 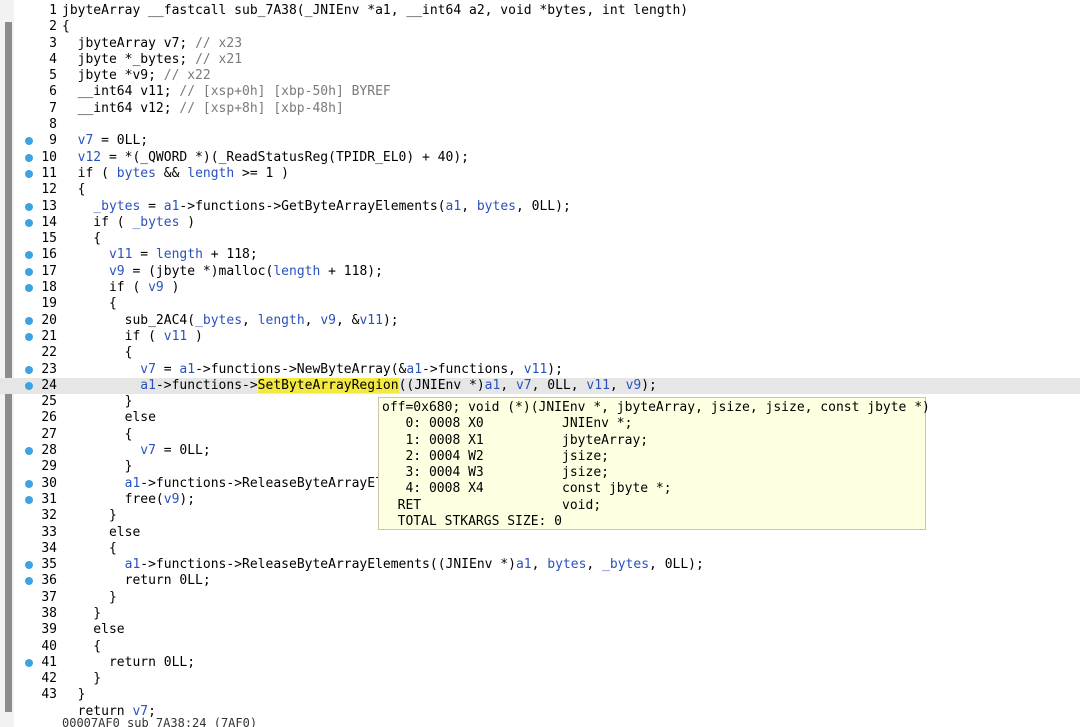 I want to click on code-text: a1->functions->ReleaseByteArrayEl, so click(x=222, y=484).